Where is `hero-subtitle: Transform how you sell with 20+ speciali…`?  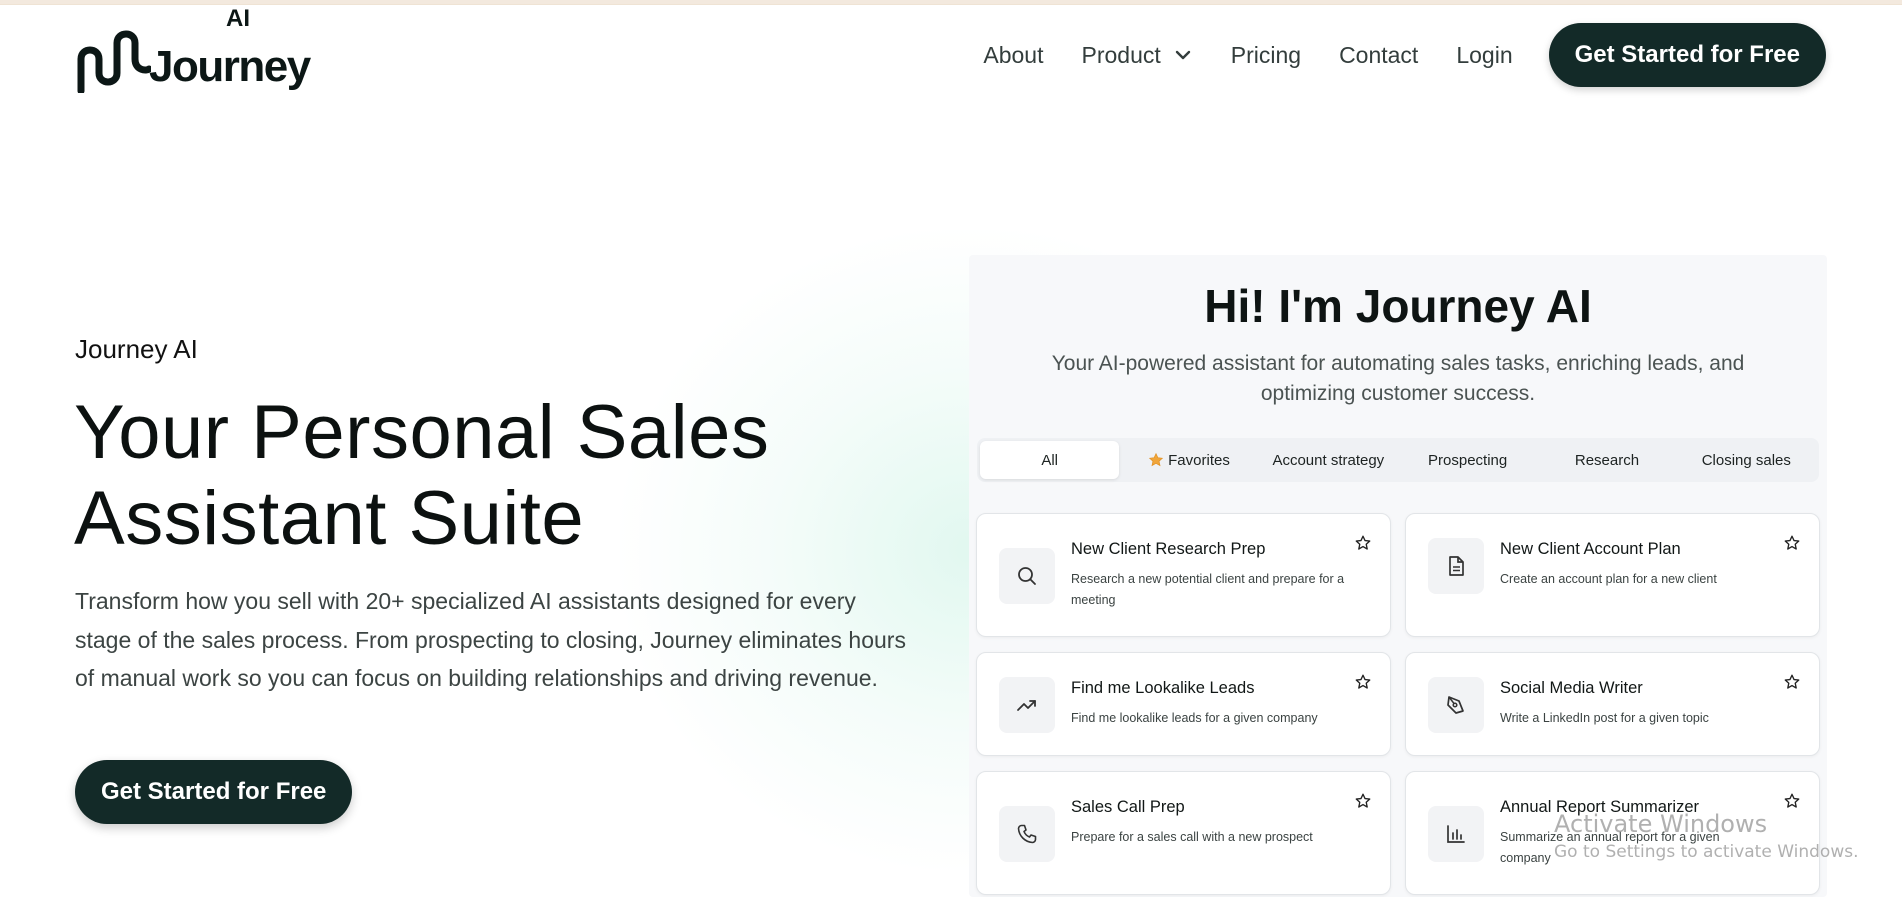 hero-subtitle: Transform how you sell with 20+ speciali… is located at coordinates (490, 639).